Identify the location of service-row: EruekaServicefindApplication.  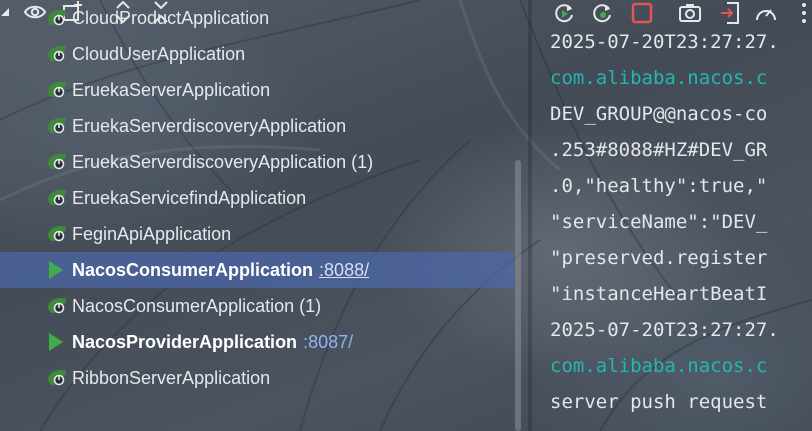
(257, 198).